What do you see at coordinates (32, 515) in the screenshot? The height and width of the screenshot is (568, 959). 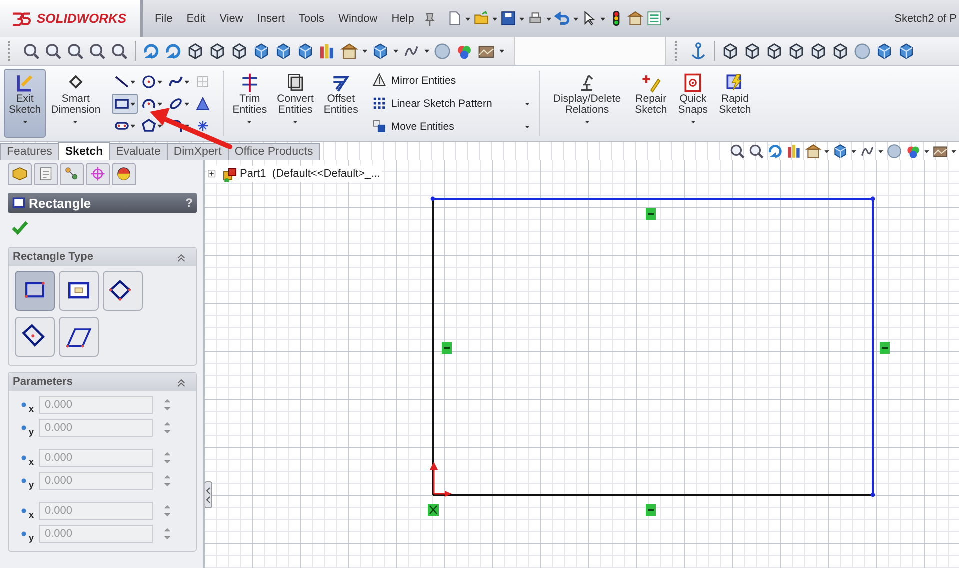 I see `axis-label: x` at bounding box center [32, 515].